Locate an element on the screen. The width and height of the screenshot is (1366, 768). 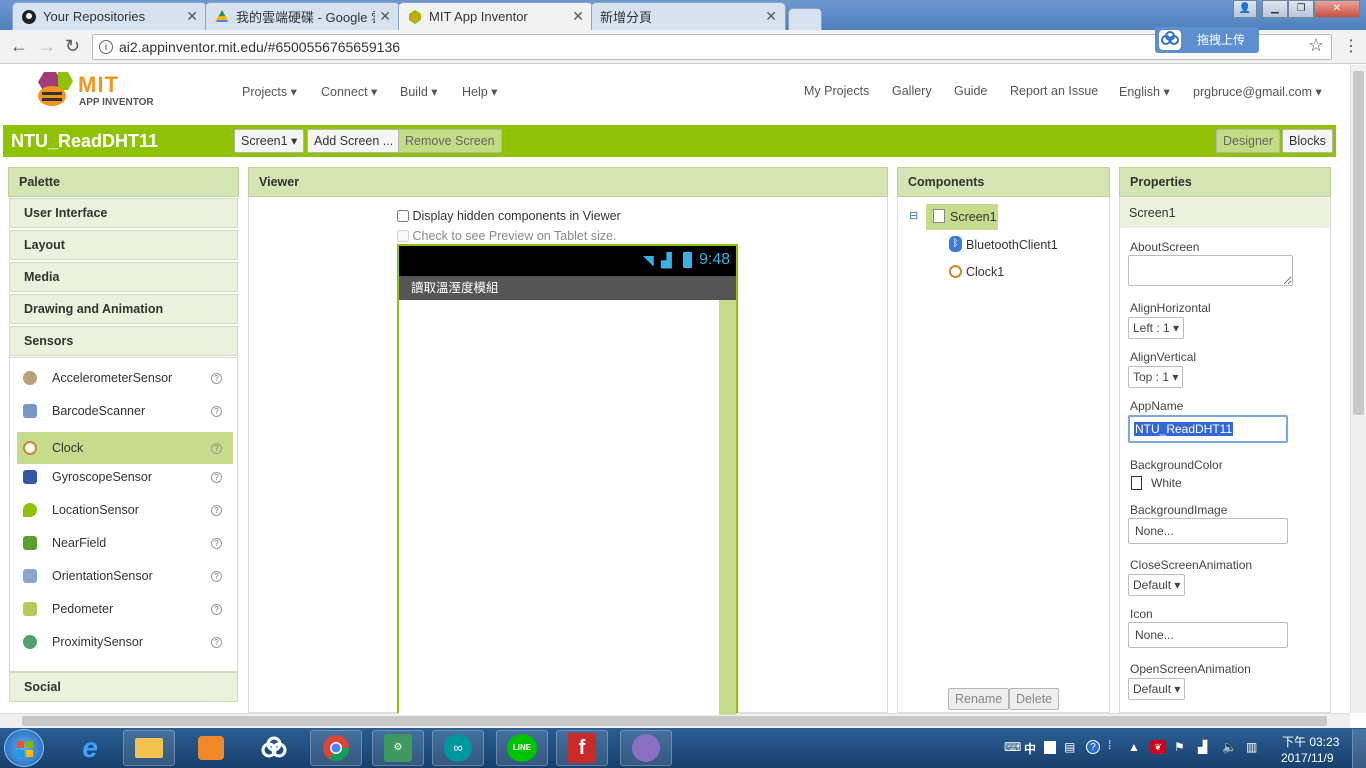
taskbar-media-player is located at coordinates (211, 748).